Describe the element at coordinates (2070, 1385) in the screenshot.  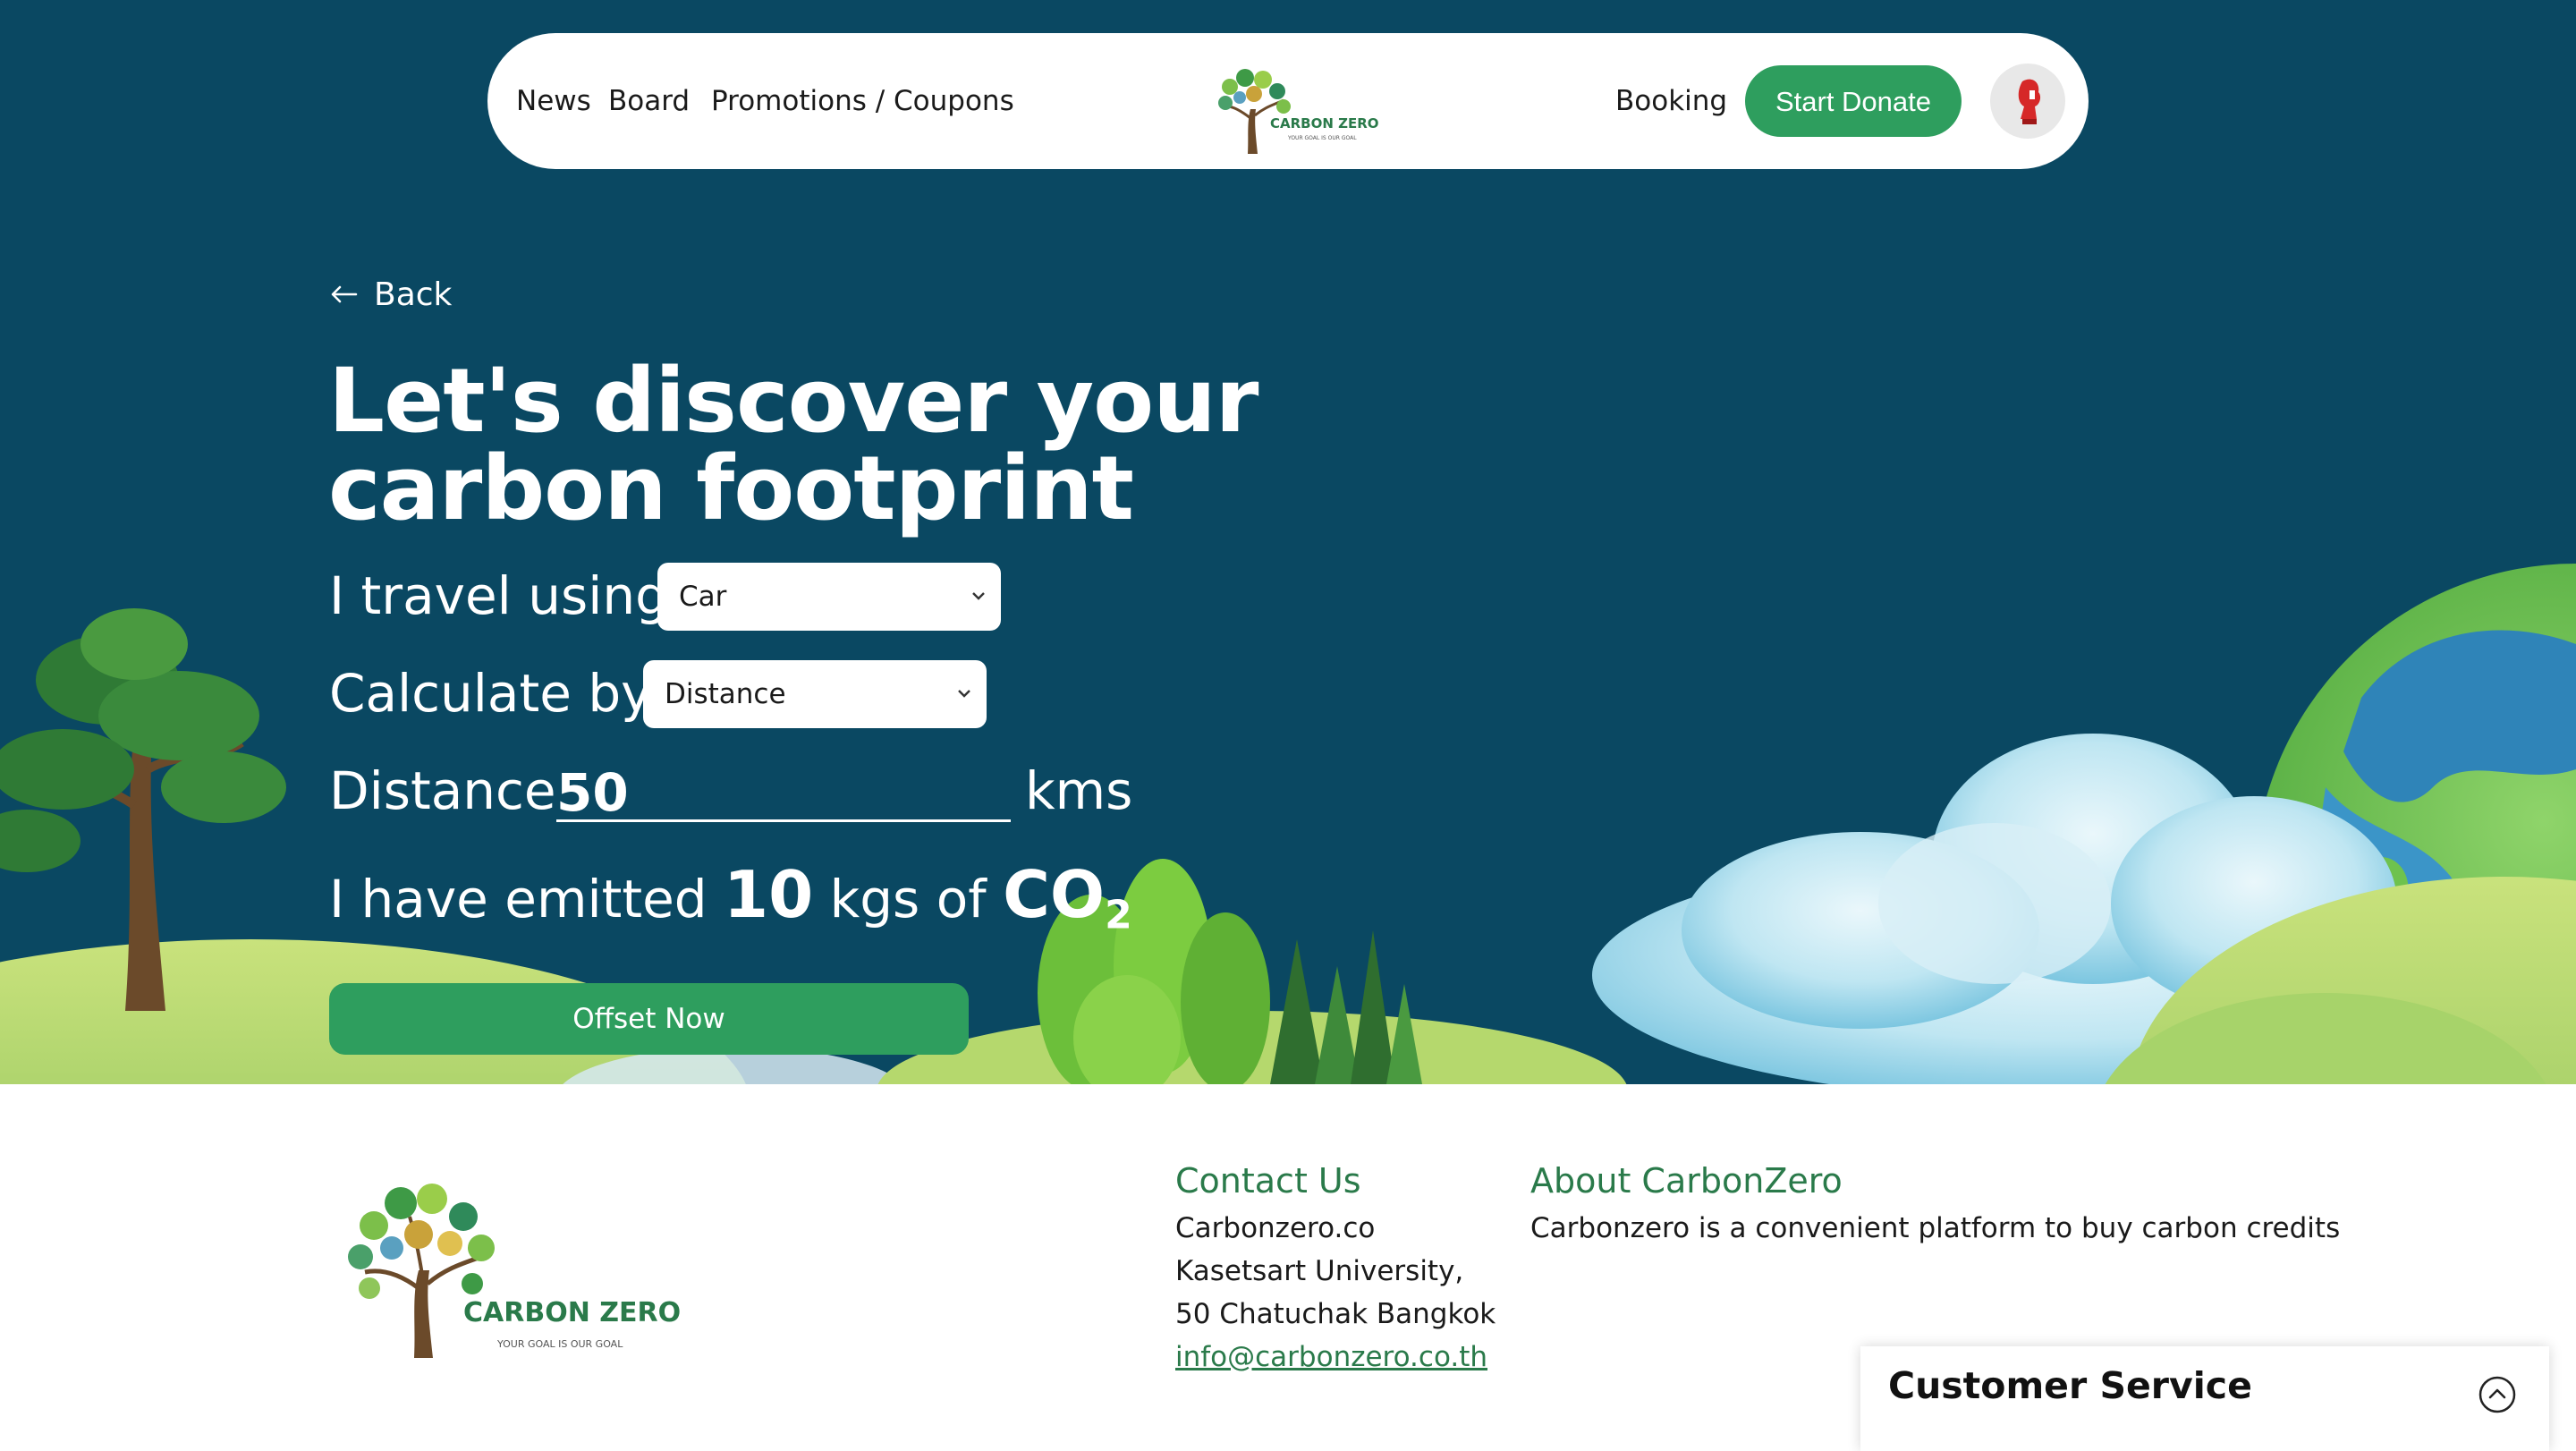
I see `customer-service-title: Customer Service` at that location.